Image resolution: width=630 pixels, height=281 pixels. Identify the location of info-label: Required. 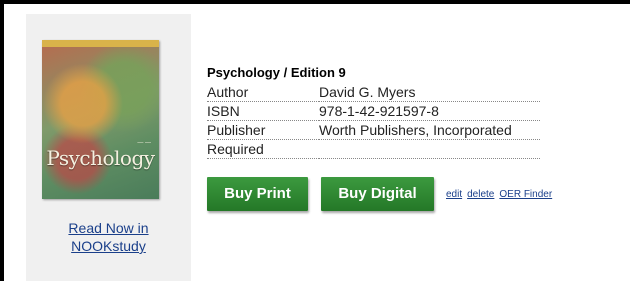
(263, 149).